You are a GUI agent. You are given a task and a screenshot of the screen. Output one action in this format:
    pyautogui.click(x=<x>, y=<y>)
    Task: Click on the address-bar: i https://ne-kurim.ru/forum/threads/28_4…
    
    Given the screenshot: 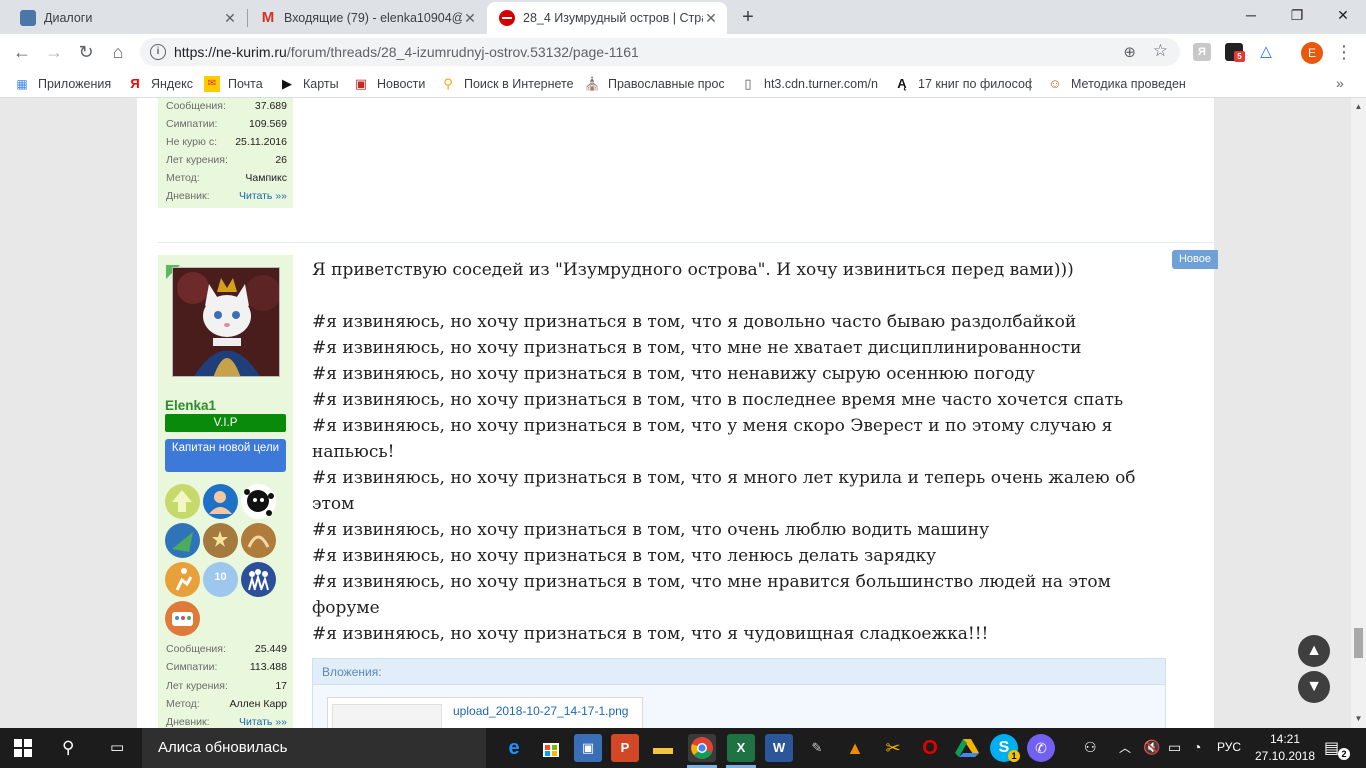 What is the action you would take?
    pyautogui.click(x=660, y=52)
    